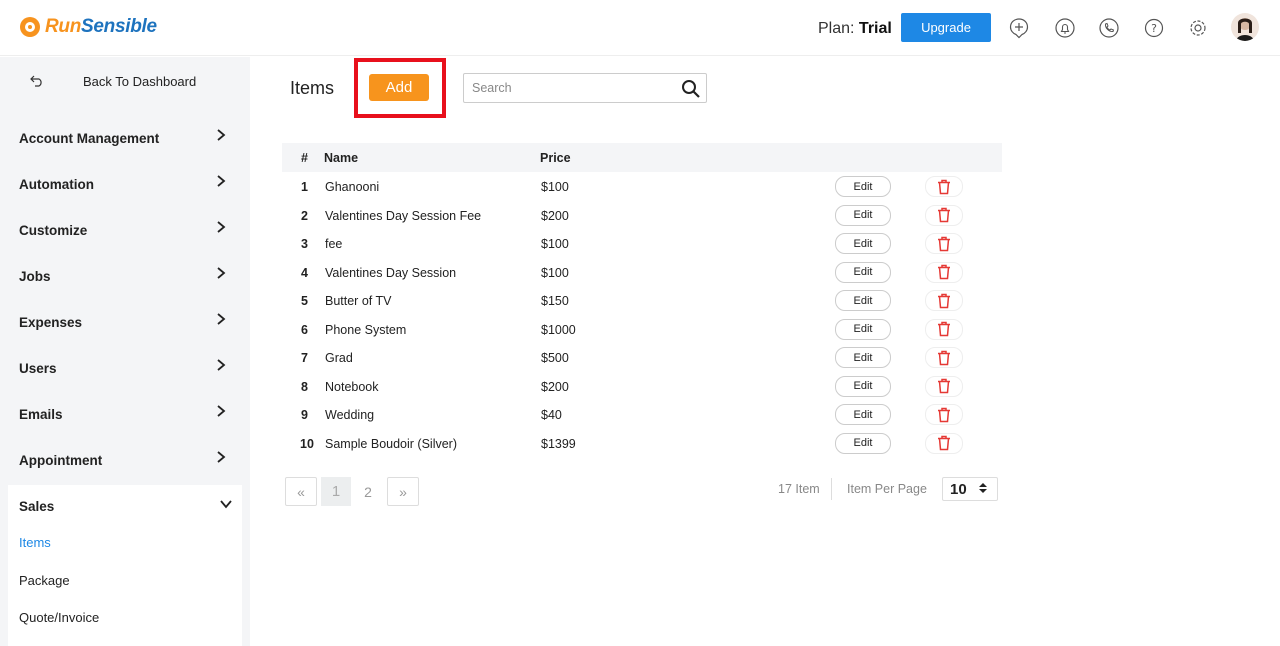 The width and height of the screenshot is (1280, 646). What do you see at coordinates (44, 580) in the screenshot?
I see `sidebar-subitem-package: Package` at bounding box center [44, 580].